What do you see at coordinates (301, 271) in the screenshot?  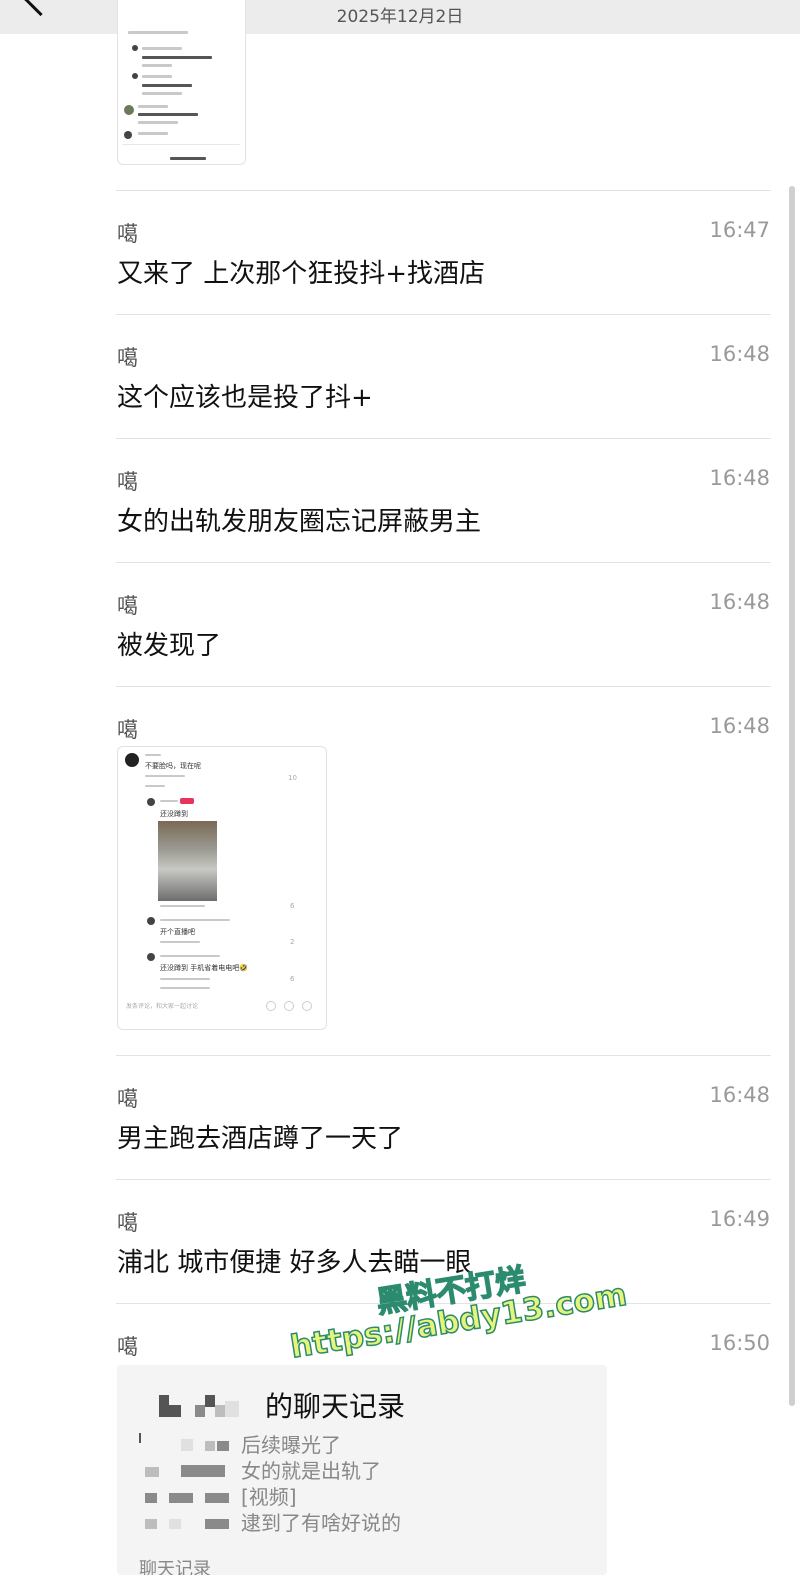 I see `message-text: 又来了 上次那个狂投抖+找酒店` at bounding box center [301, 271].